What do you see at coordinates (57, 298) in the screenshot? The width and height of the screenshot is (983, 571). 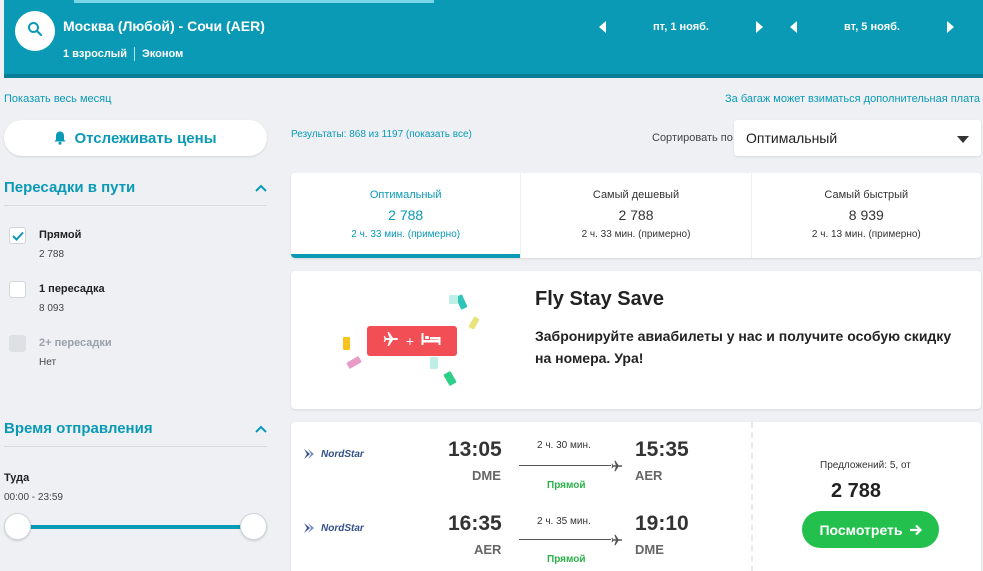 I see `stops-option-one: 1 пересадка 8 093` at bounding box center [57, 298].